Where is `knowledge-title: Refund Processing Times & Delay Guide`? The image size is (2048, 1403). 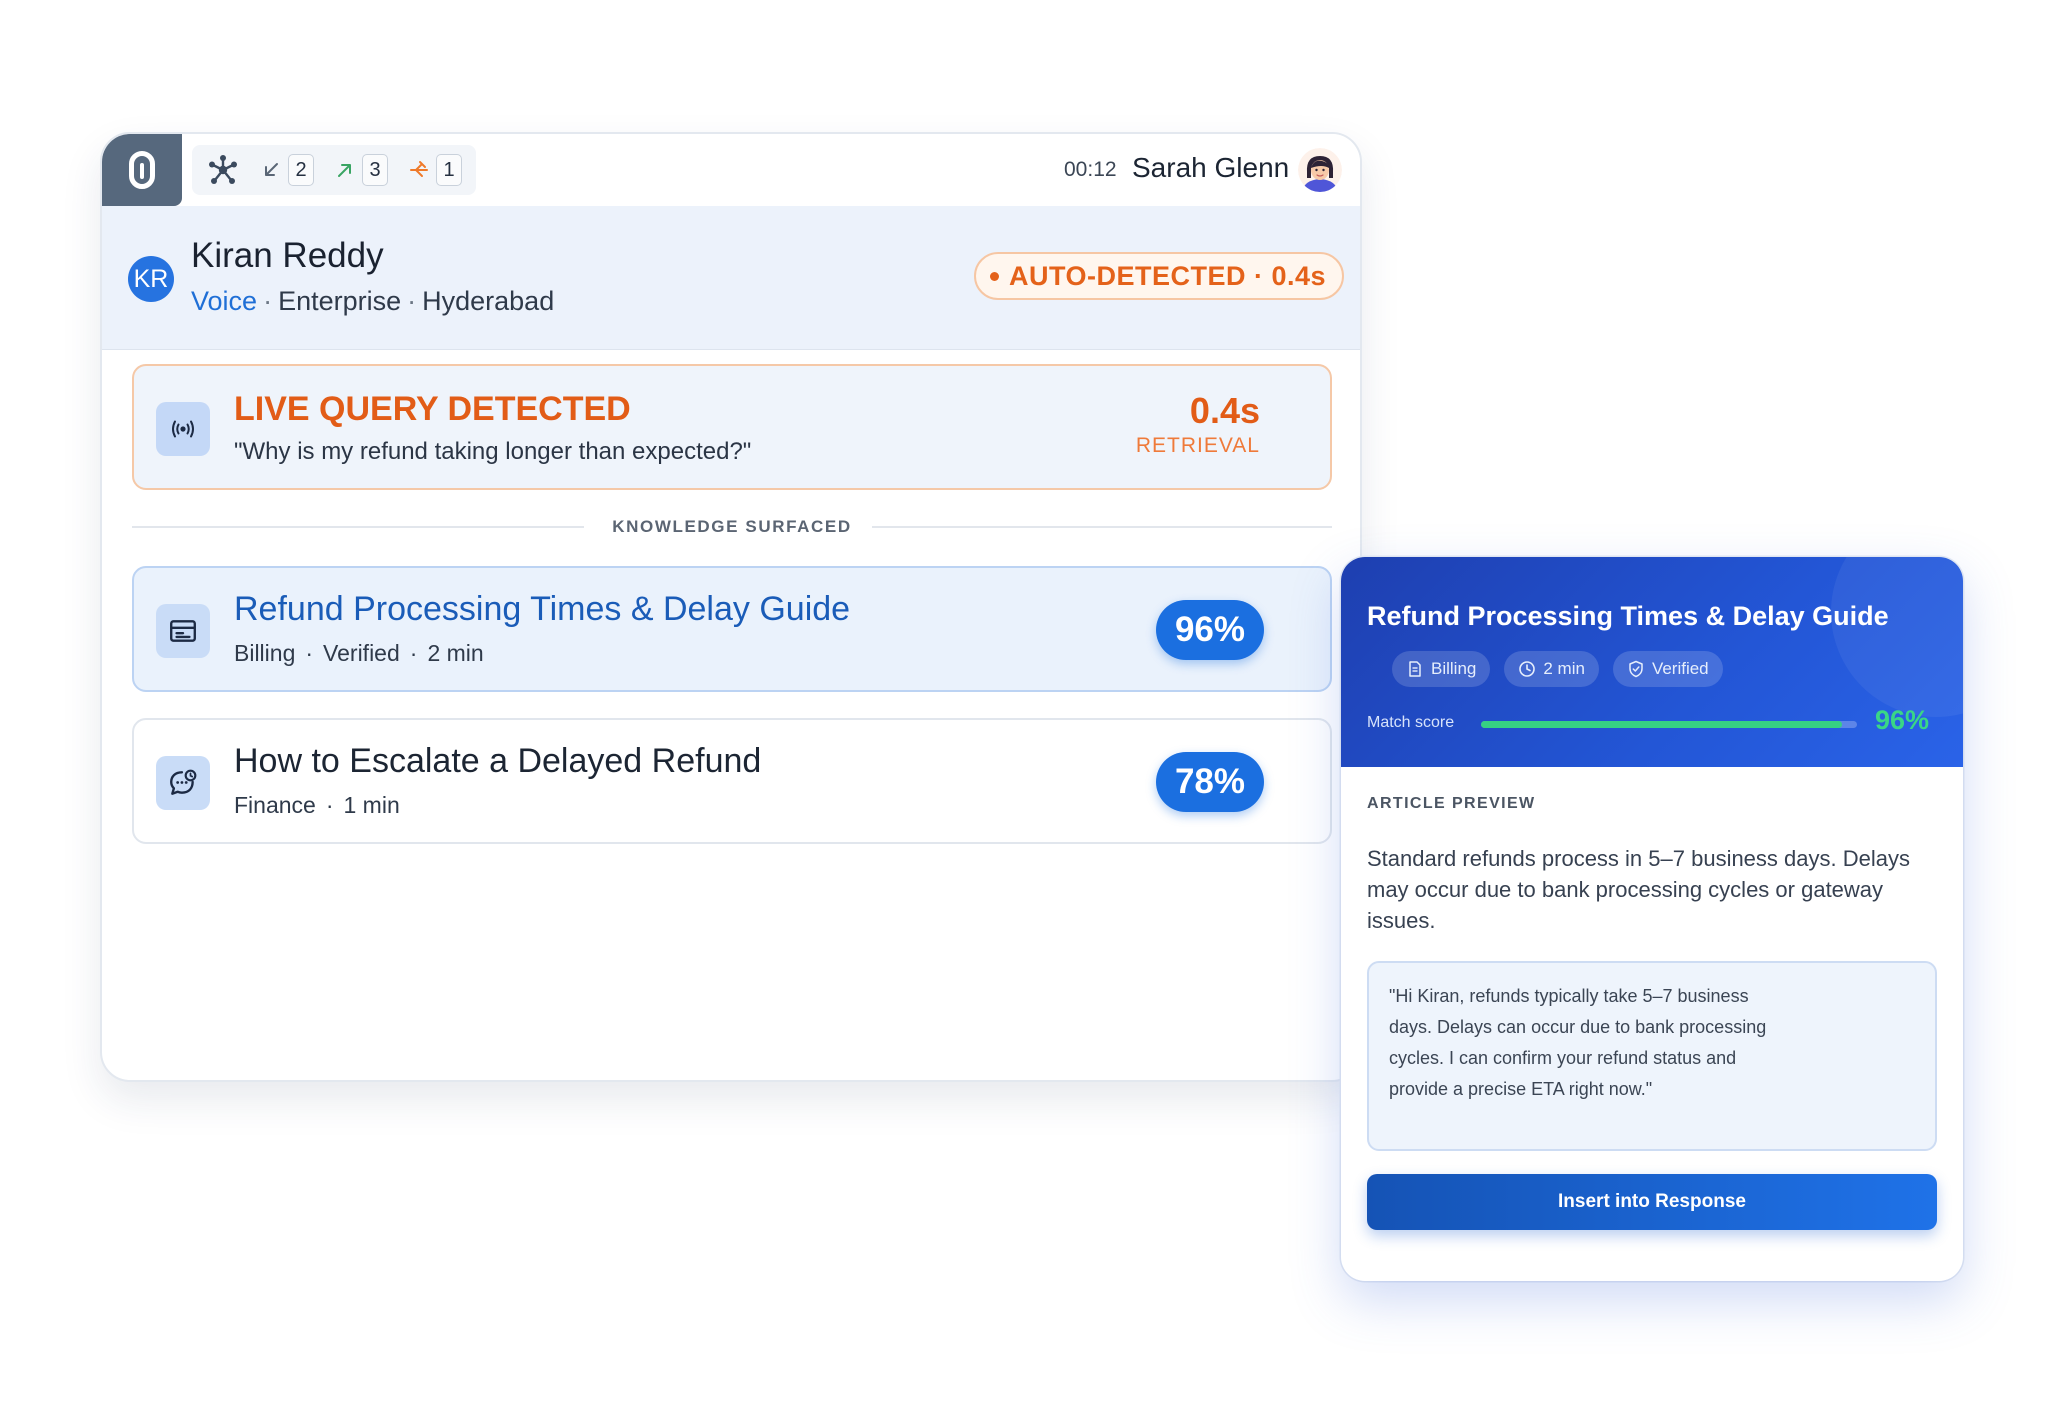
knowledge-title: Refund Processing Times & Delay Guide is located at coordinates (542, 609).